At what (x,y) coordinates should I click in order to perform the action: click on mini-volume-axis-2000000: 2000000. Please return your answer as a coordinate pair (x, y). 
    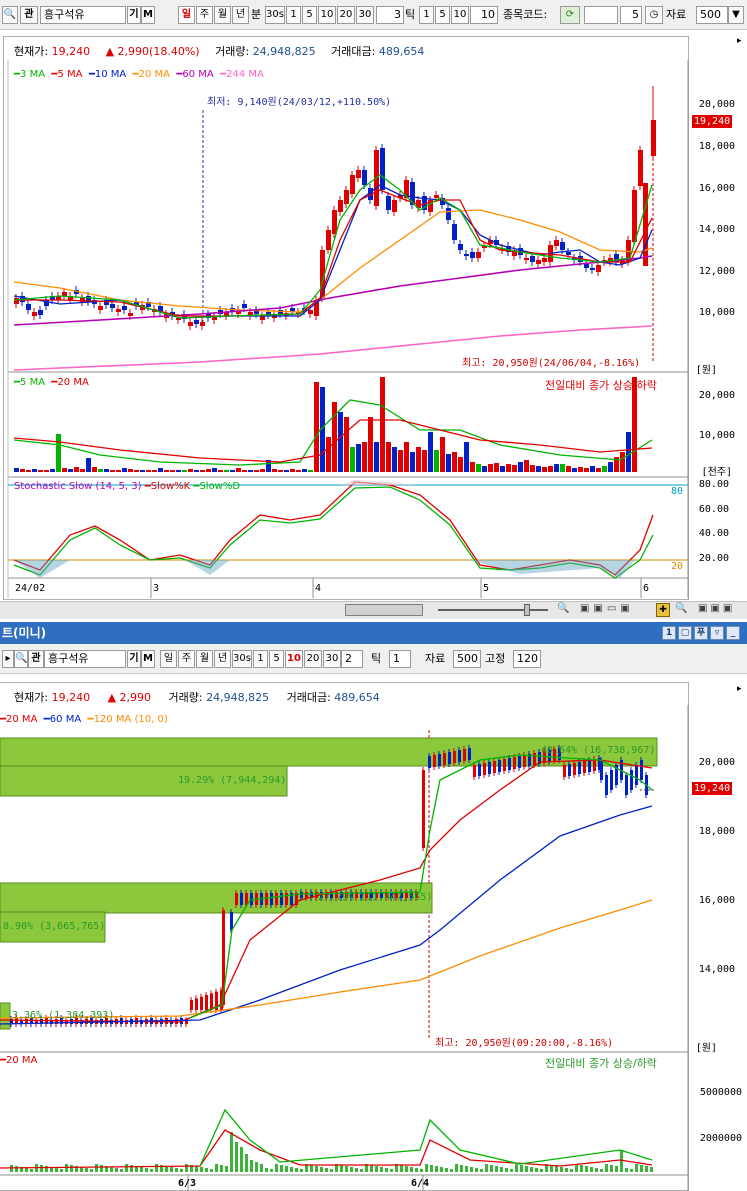
    Looking at the image, I should click on (720, 1138).